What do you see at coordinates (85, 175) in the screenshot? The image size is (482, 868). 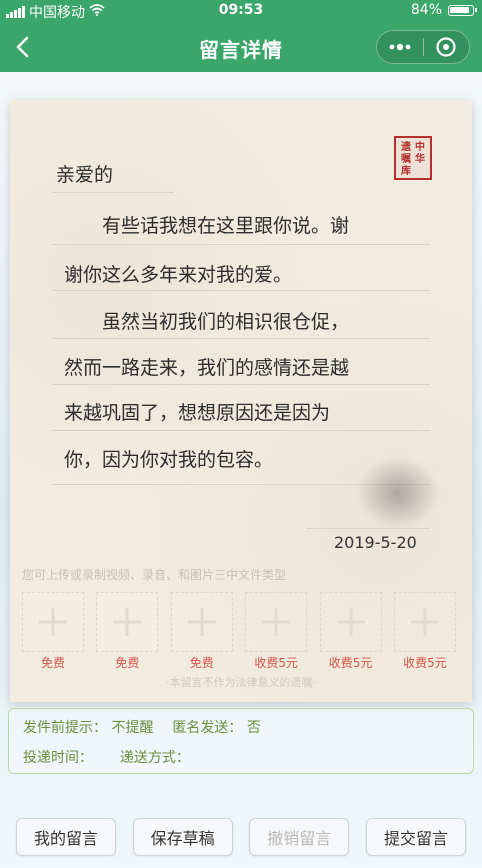 I see `letter-salutation: 亲爱的` at bounding box center [85, 175].